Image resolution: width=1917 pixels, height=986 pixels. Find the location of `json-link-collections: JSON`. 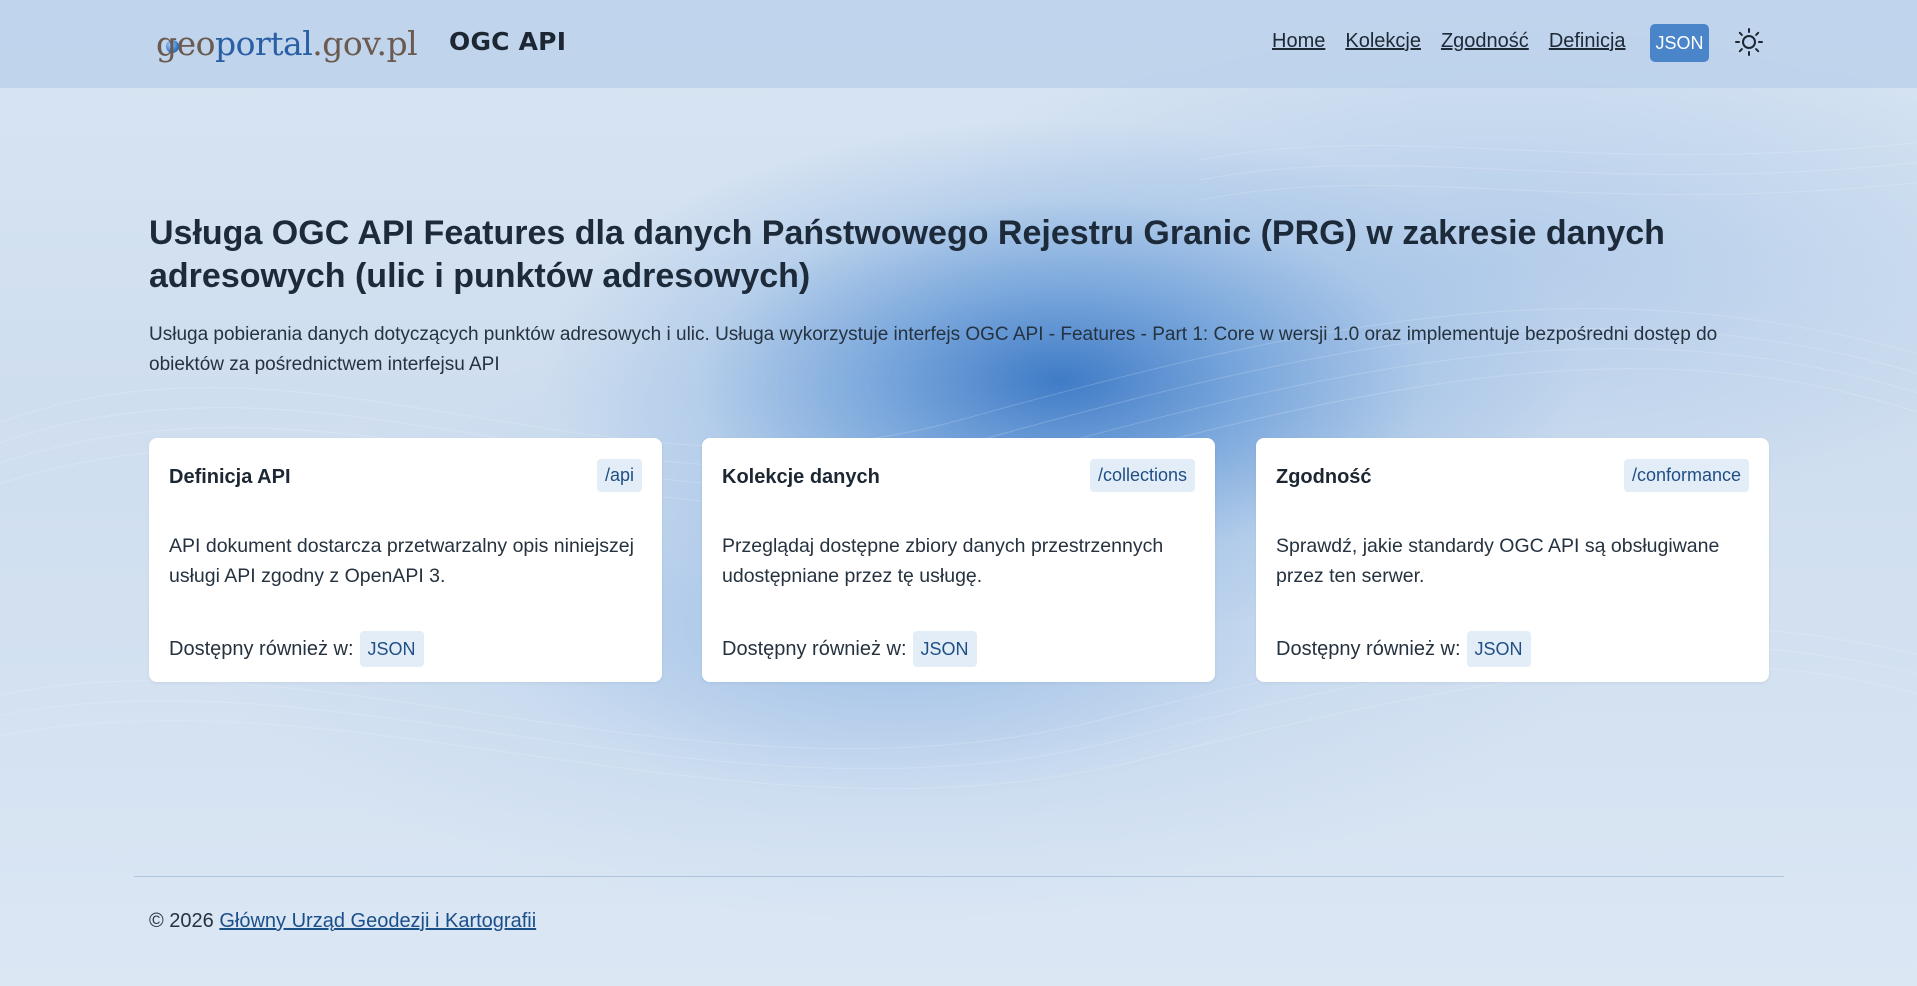

json-link-collections: JSON is located at coordinates (944, 649).